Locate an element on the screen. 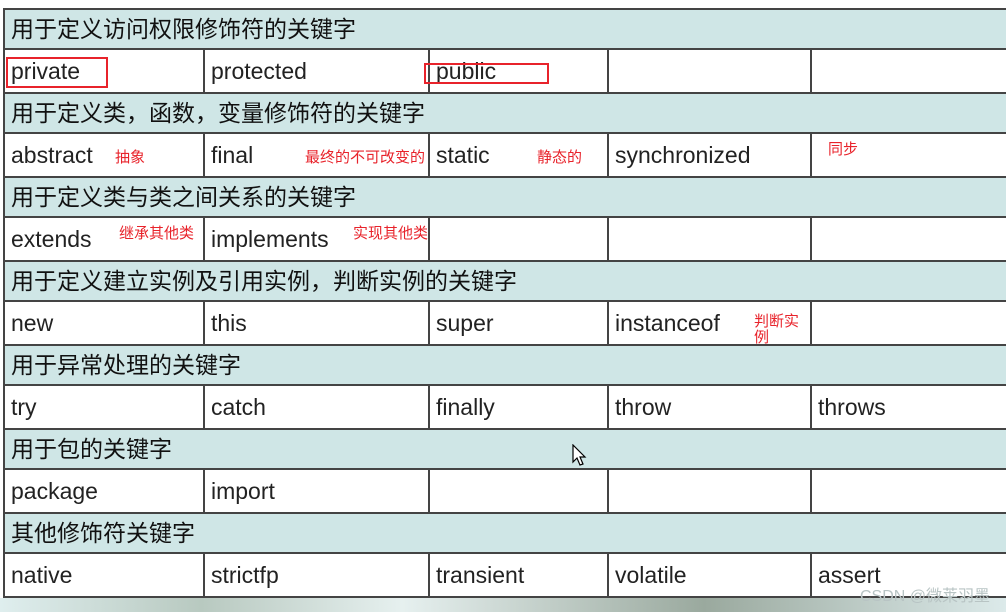 This screenshot has height=612, width=1006. keyword-cell: transient is located at coordinates (517, 575).